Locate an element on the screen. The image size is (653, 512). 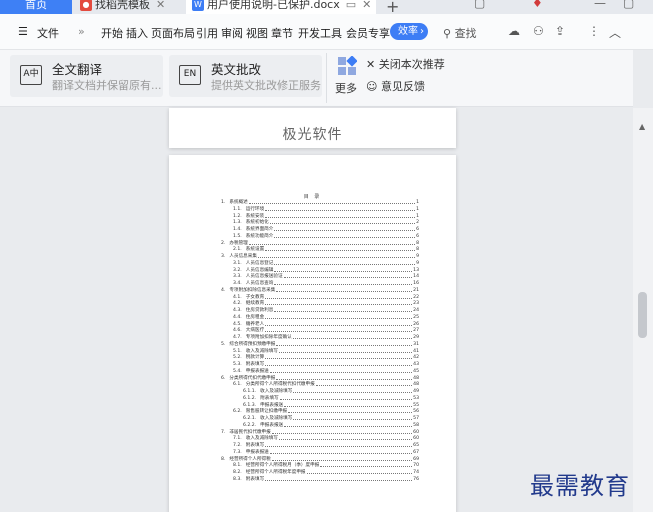
toc-entry: 8.3. 附表填写 76 is located at coordinates (326, 479).